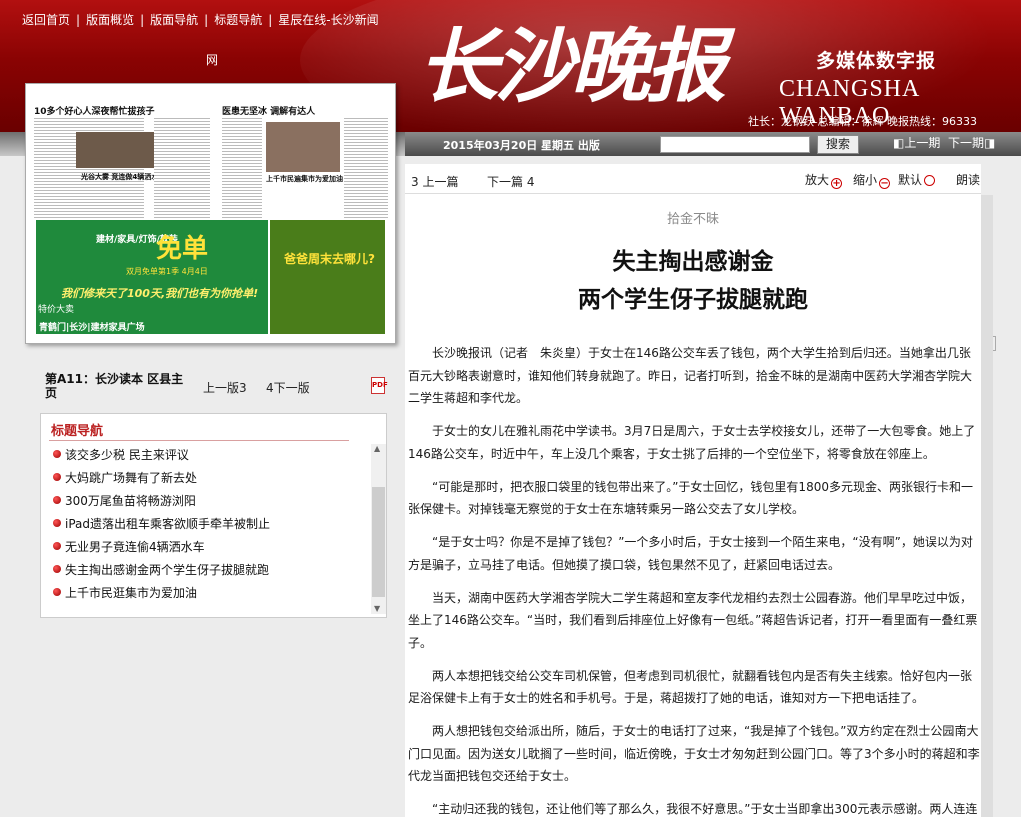  What do you see at coordinates (862, 121) in the screenshot?
I see `staff-credits: 社长：龙钢跃 总编辑：徐辉 晚报热线：96333` at bounding box center [862, 121].